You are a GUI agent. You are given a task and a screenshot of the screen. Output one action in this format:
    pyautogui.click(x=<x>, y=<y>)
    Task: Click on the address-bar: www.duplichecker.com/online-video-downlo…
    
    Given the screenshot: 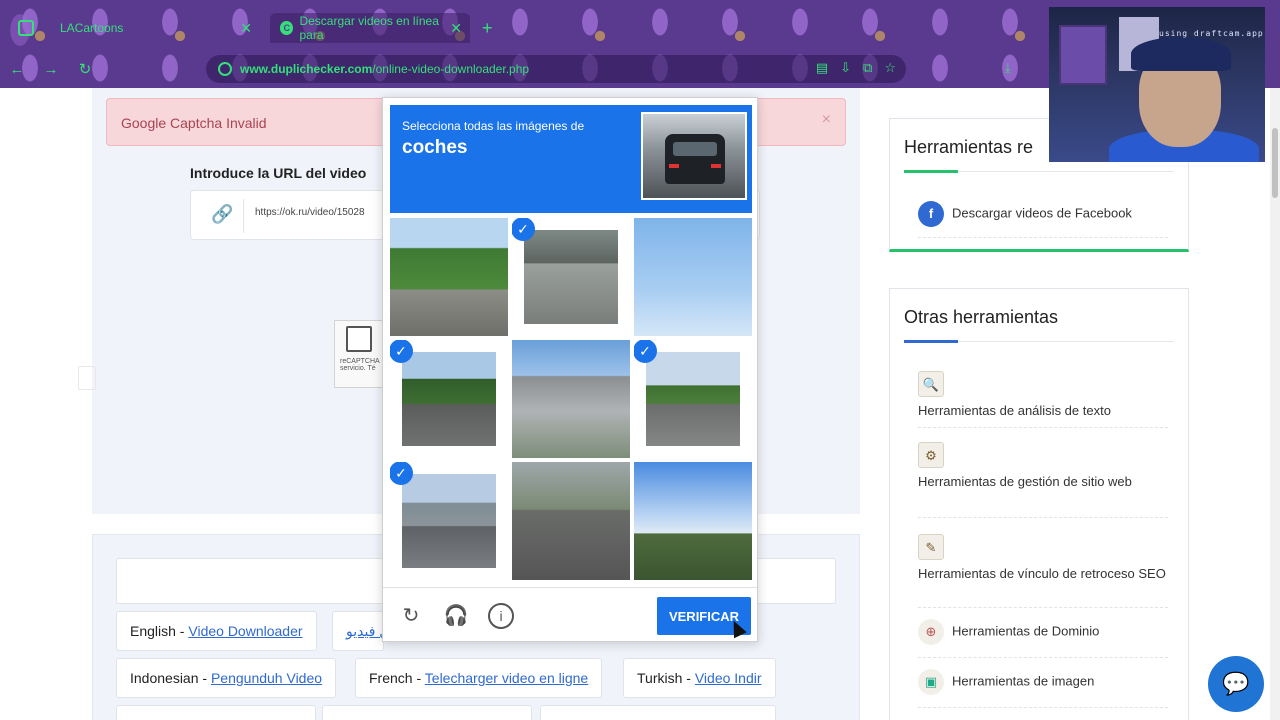 What is the action you would take?
    pyautogui.click(x=556, y=69)
    